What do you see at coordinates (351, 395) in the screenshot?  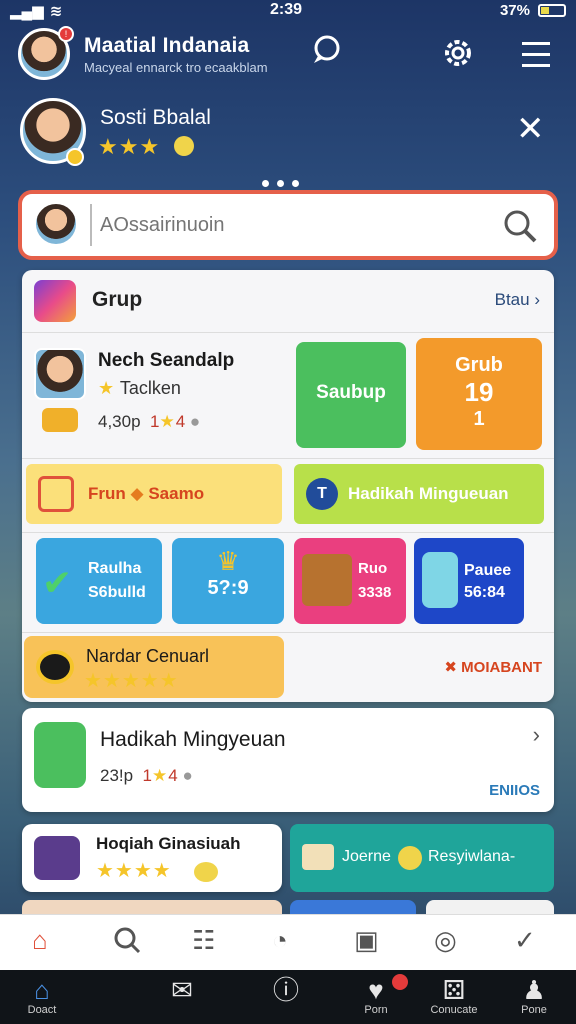 I see `green-tile: Saubup` at bounding box center [351, 395].